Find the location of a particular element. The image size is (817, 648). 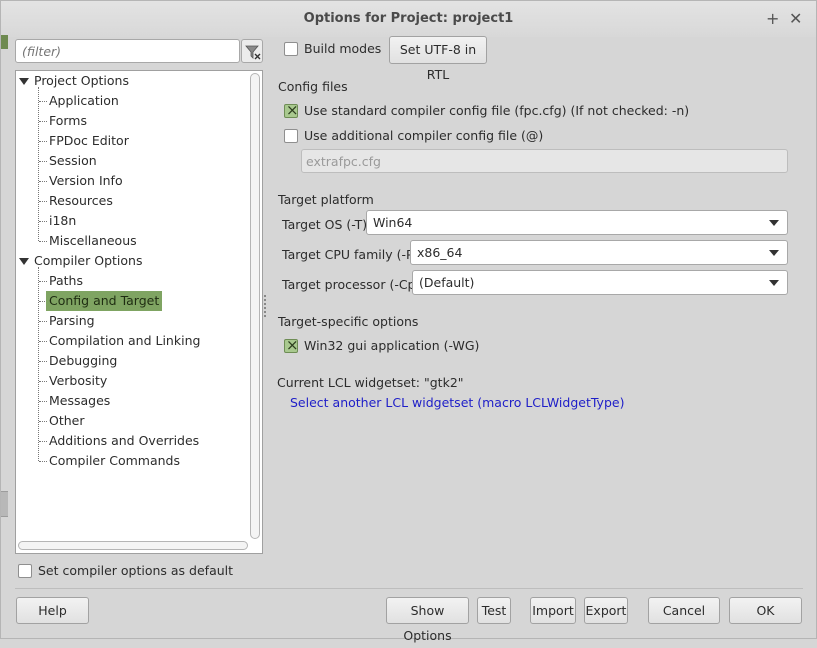

tree-item: Compiler Commands is located at coordinates (114, 461).